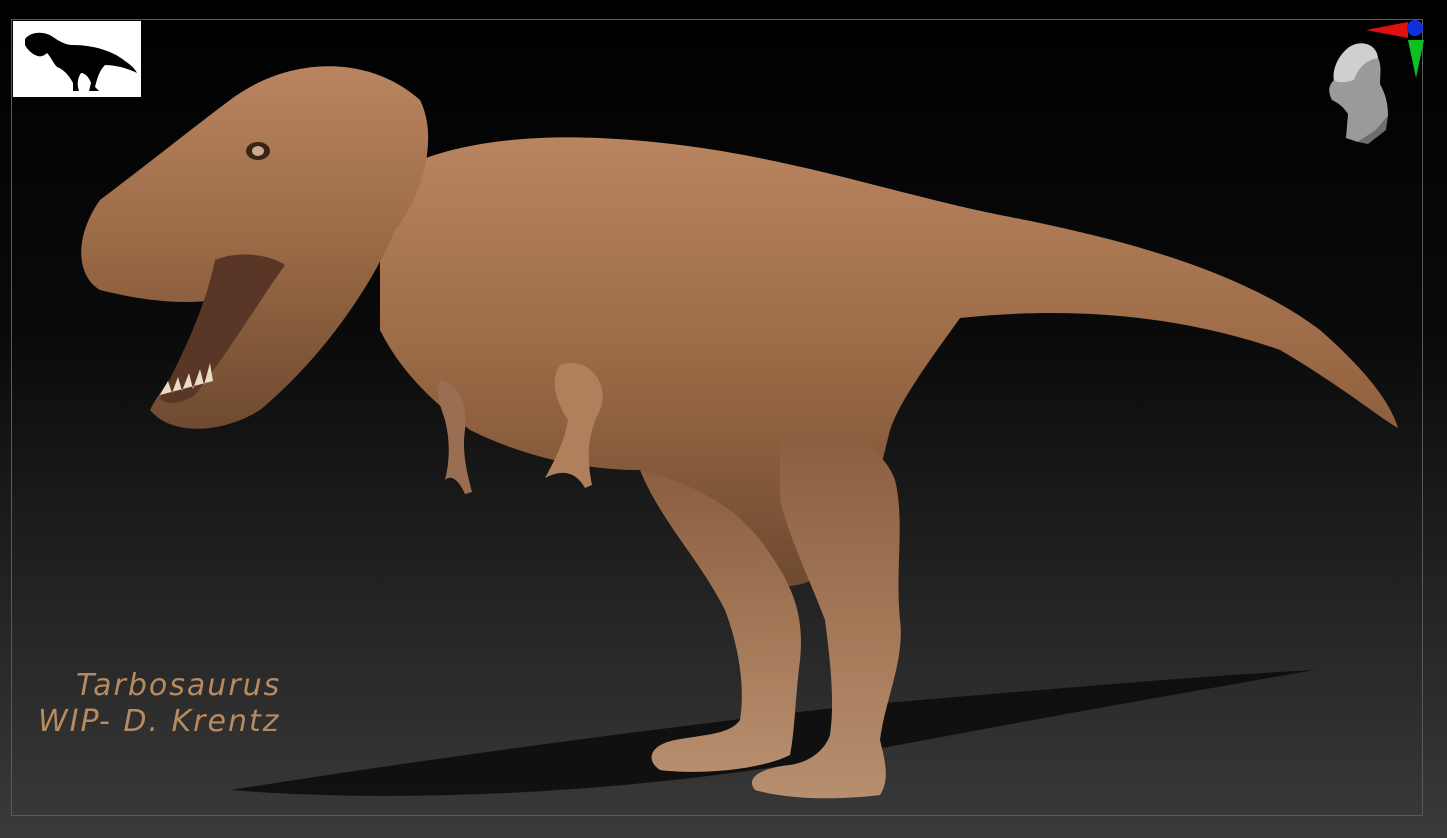 The image size is (1447, 838). I want to click on head-orientation-gizmo-icon, so click(1373, 83).